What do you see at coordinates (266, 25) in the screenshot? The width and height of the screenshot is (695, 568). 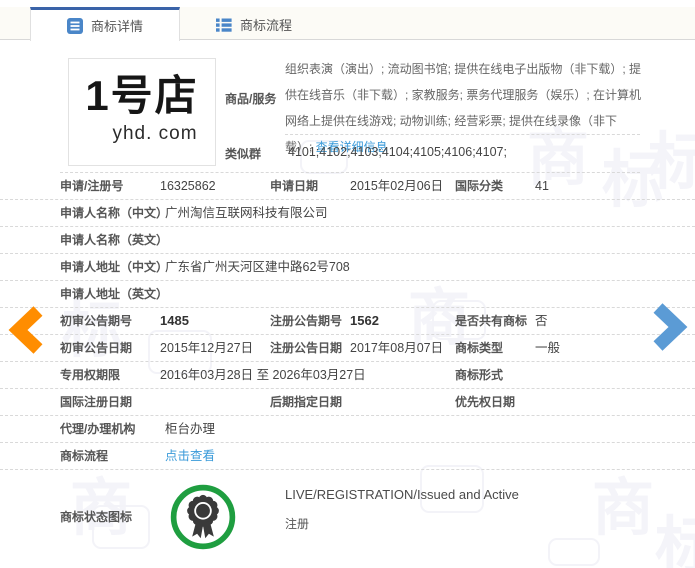 I see `tab-label: 商标流程` at bounding box center [266, 25].